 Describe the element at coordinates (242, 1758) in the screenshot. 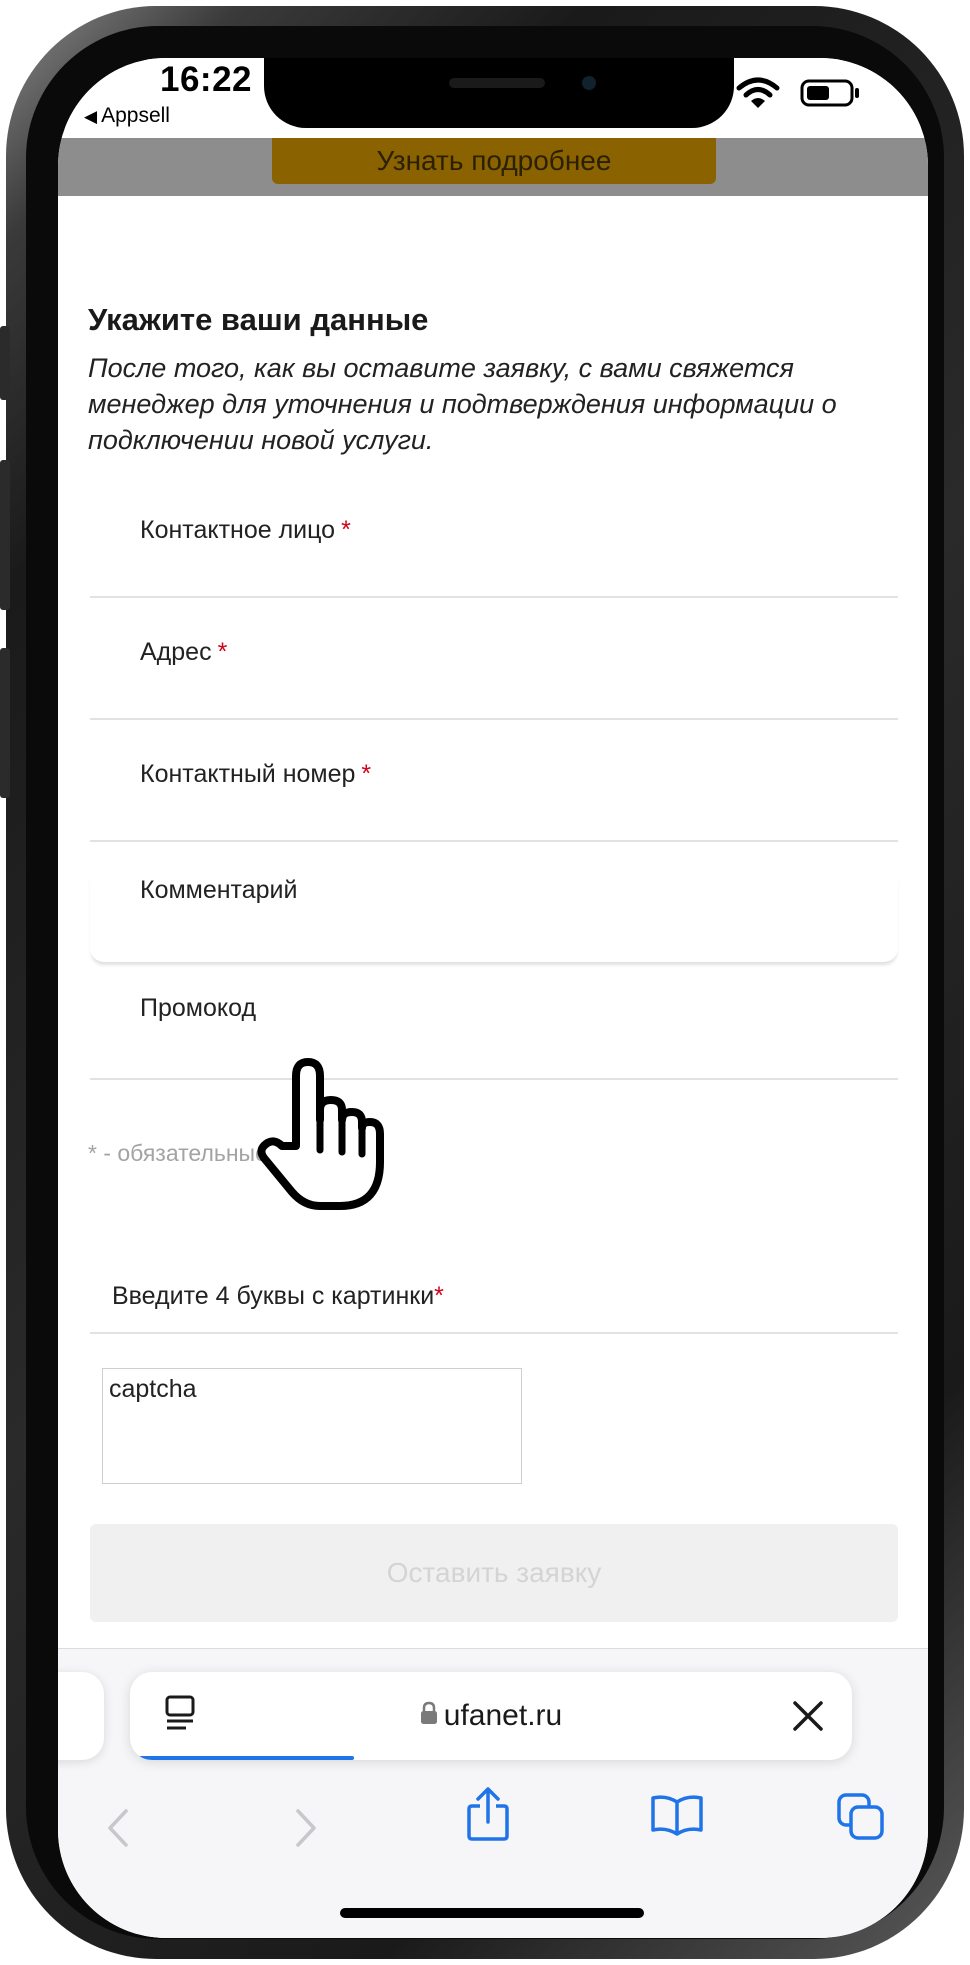

I see `page-load-progress-fill` at that location.